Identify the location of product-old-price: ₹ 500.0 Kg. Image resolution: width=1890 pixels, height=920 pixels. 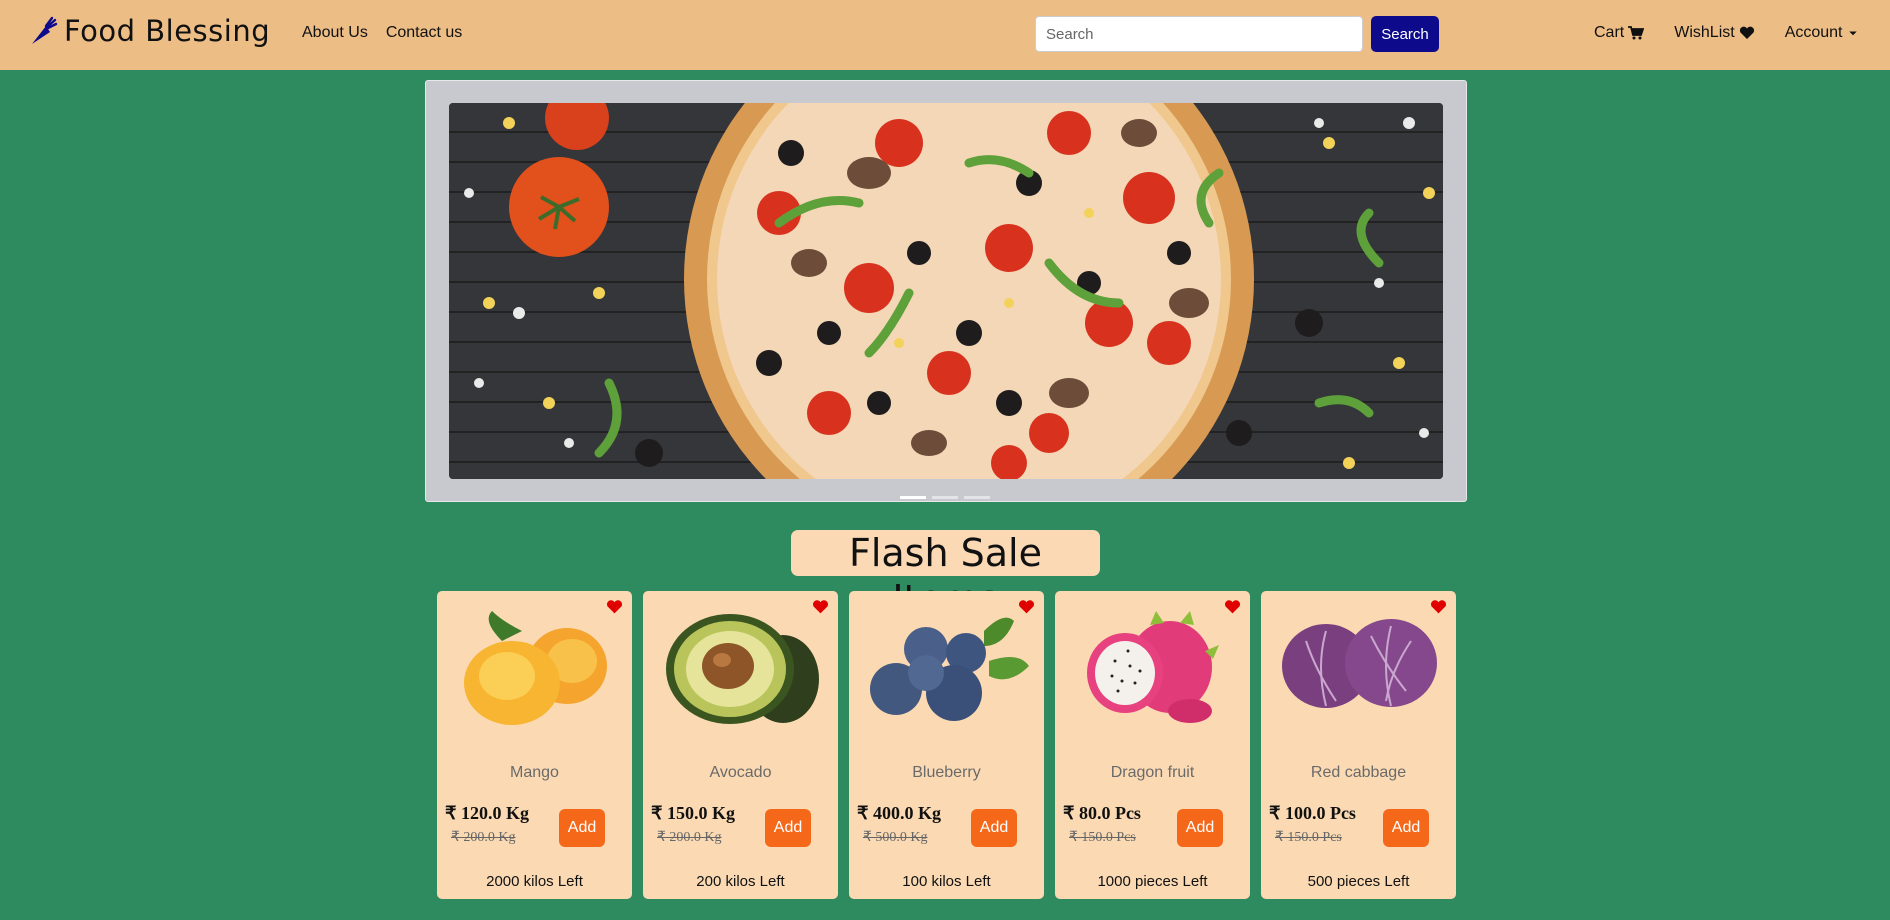
(895, 837).